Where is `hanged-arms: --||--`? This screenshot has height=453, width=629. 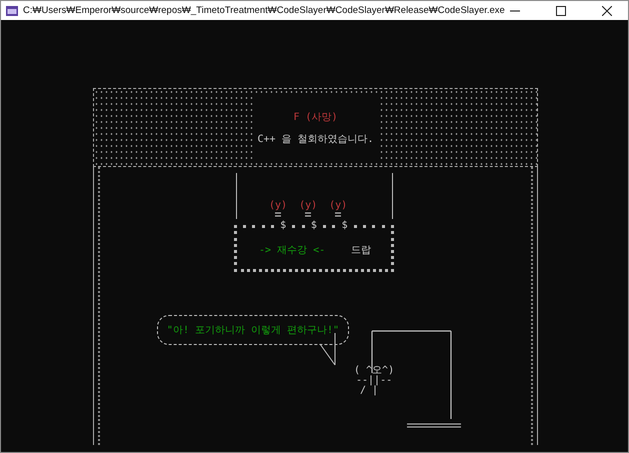
hanged-arms: --||-- is located at coordinates (374, 381).